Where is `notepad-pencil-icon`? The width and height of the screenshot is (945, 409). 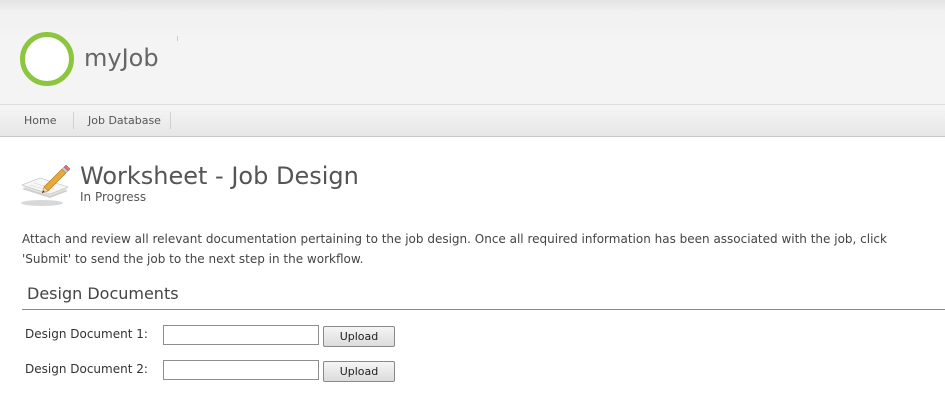 notepad-pencil-icon is located at coordinates (46, 185).